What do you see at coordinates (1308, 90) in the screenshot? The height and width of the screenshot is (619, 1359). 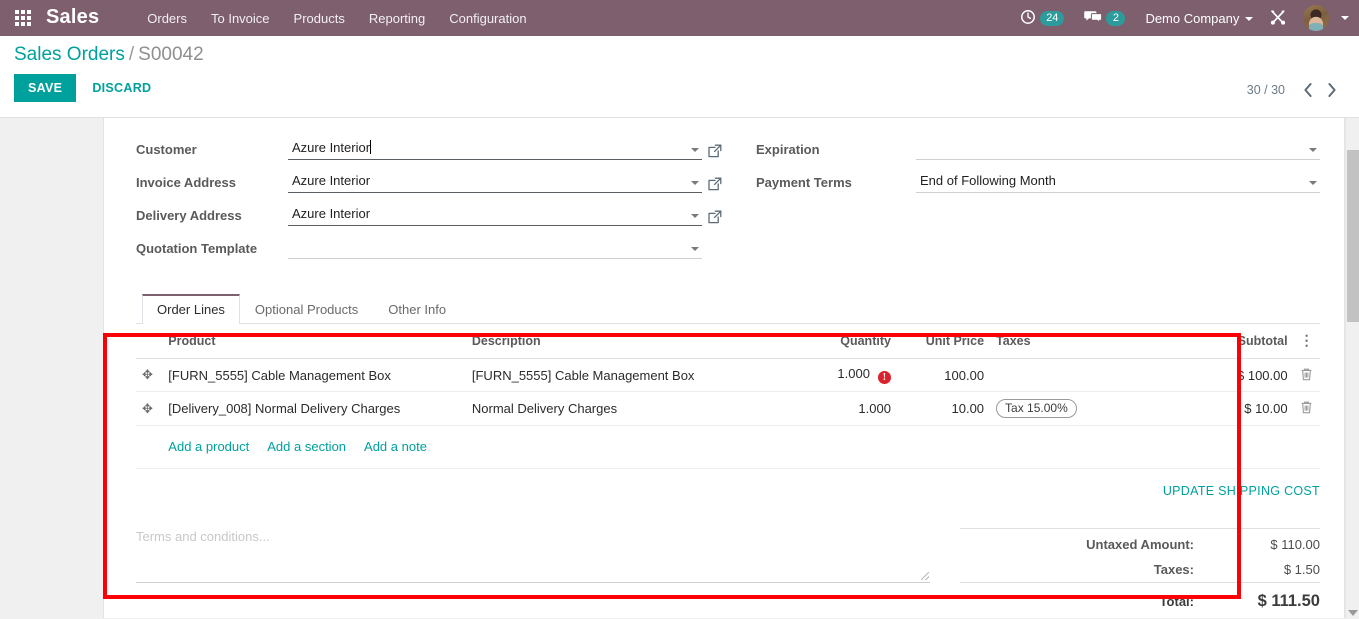 I see `pager-previous-button` at bounding box center [1308, 90].